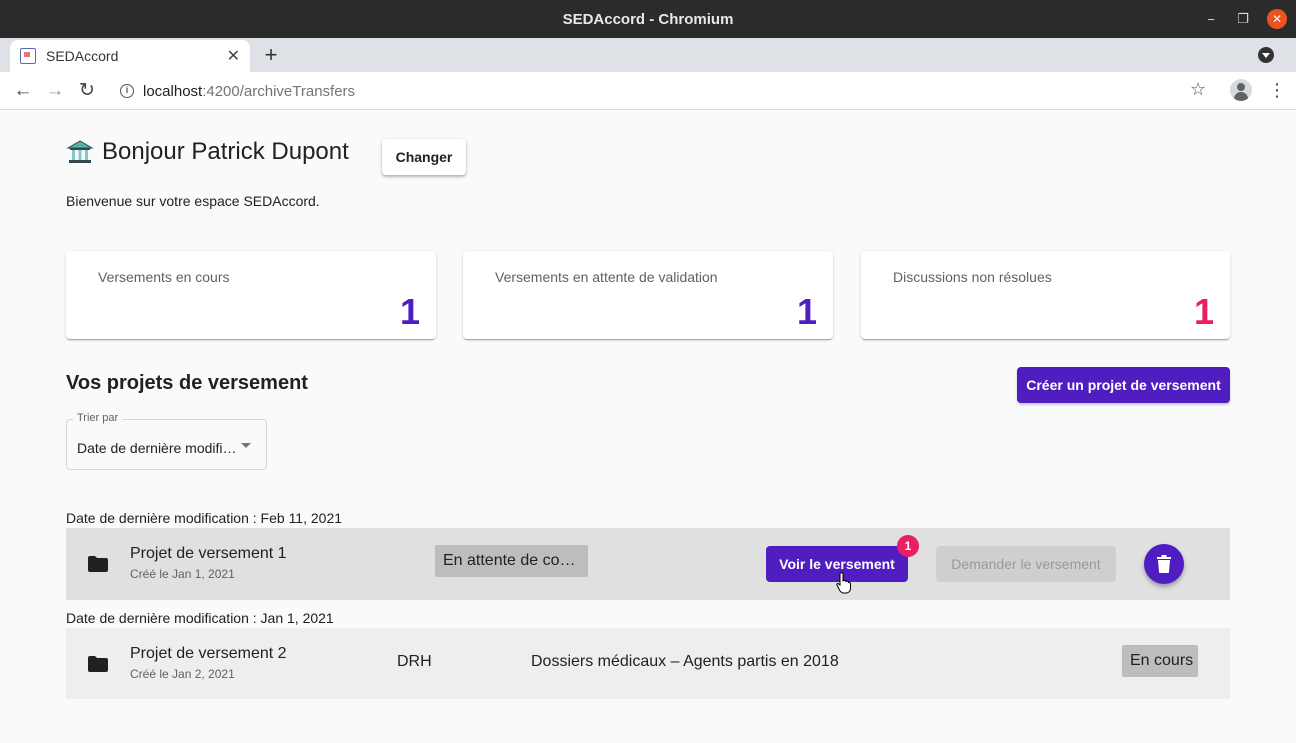  Describe the element at coordinates (1198, 89) in the screenshot. I see `bookmark-star-icon: ☆` at that location.